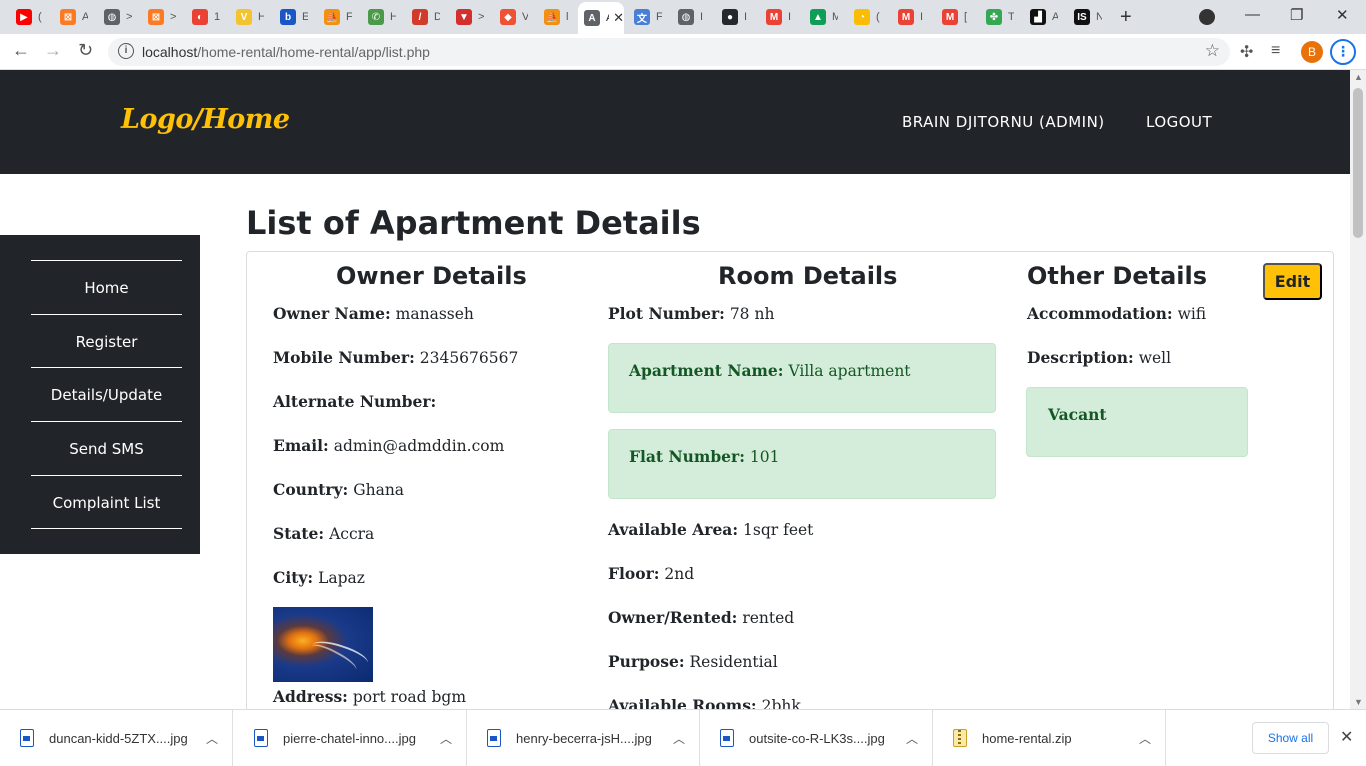 Image resolution: width=1366 pixels, height=766 pixels. Describe the element at coordinates (818, 17) in the screenshot. I see `google-drive-icon: ▲` at that location.